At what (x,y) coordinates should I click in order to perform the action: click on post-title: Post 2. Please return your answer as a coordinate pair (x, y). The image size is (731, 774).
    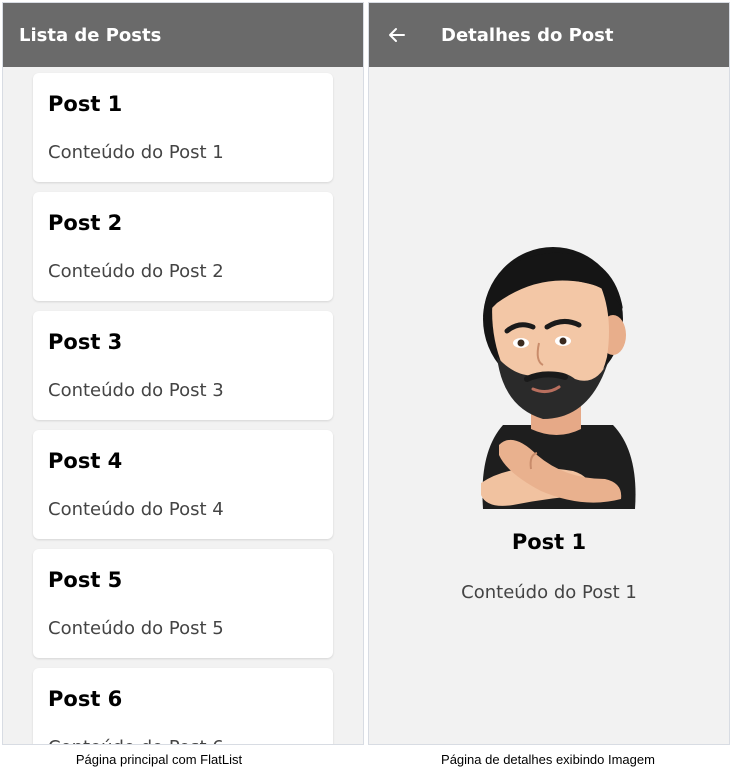
    Looking at the image, I should click on (85, 223).